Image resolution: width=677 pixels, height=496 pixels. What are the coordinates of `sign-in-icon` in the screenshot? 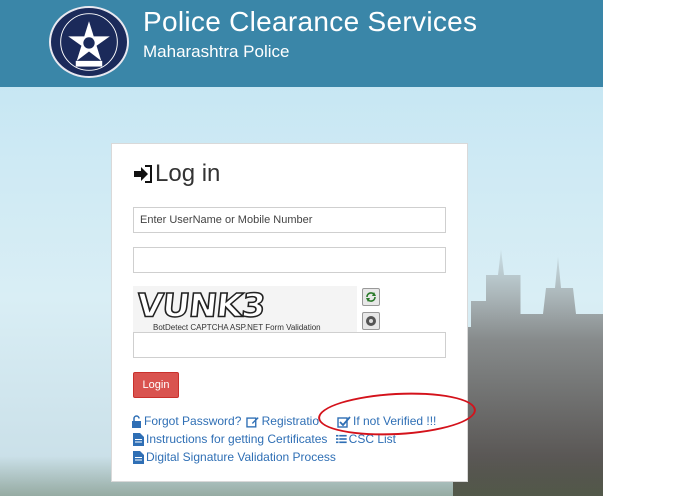 It's located at (143, 174).